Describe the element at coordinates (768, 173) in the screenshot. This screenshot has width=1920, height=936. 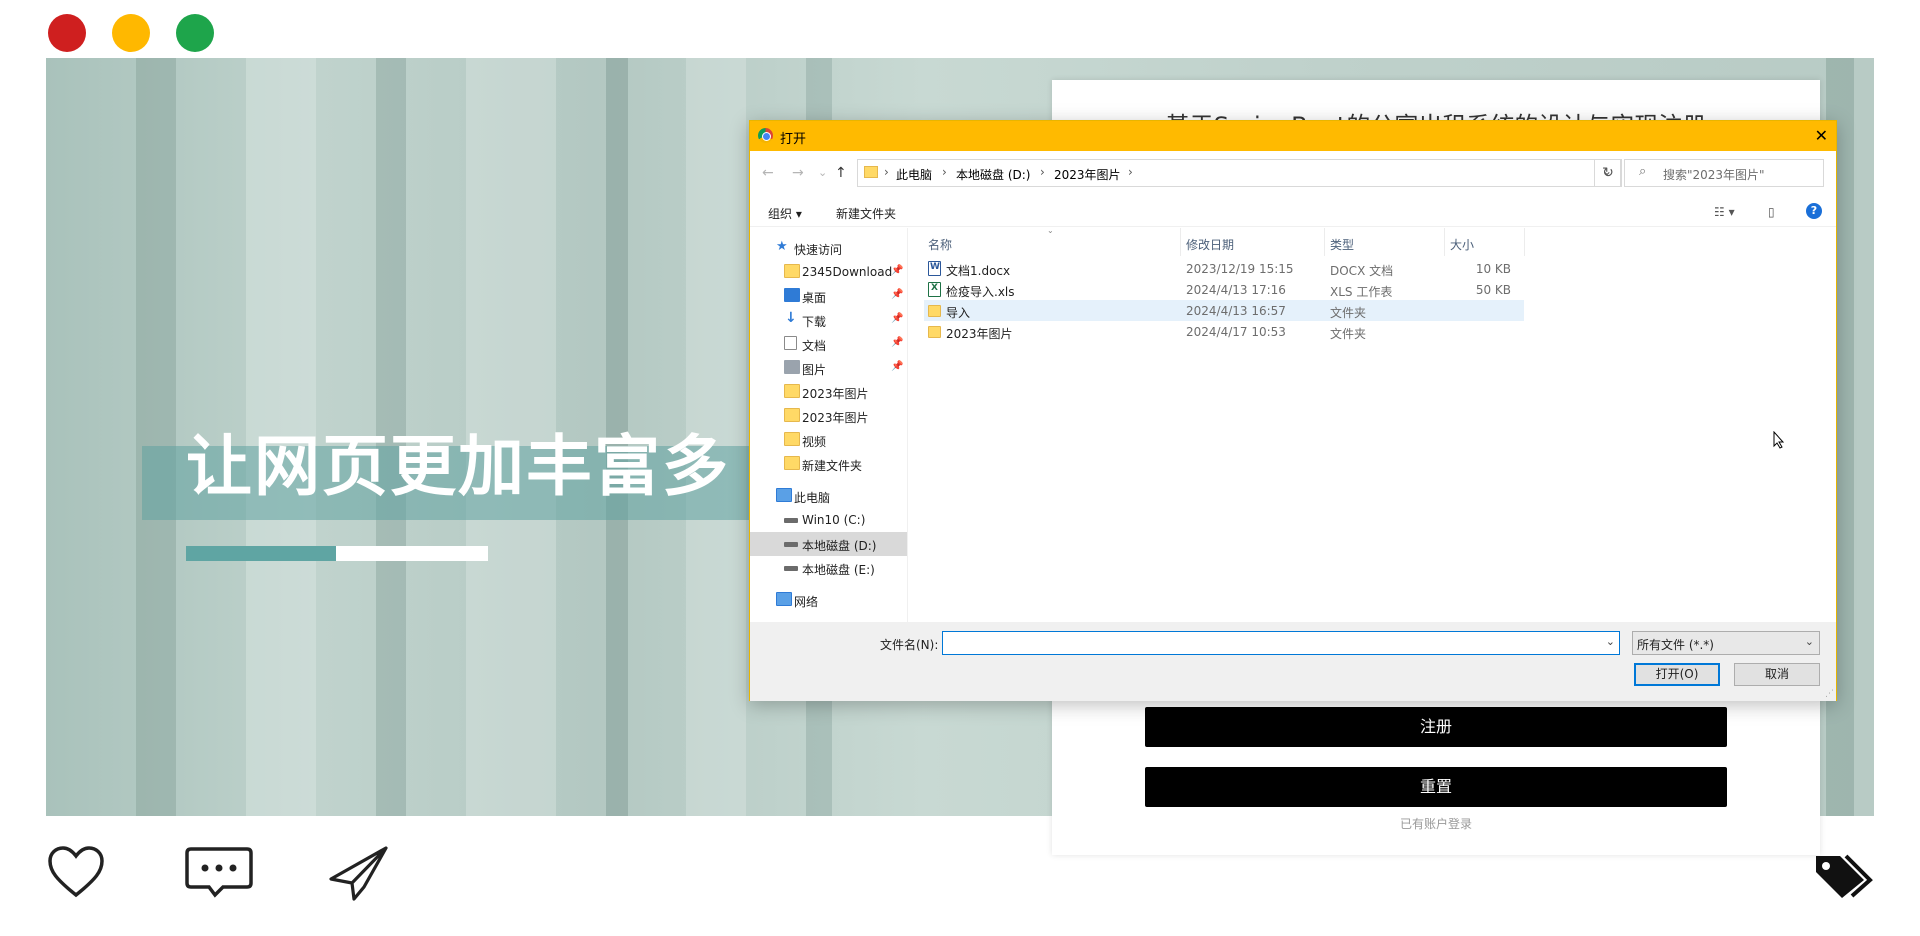
I see `back-arrow-icon: ←` at that location.